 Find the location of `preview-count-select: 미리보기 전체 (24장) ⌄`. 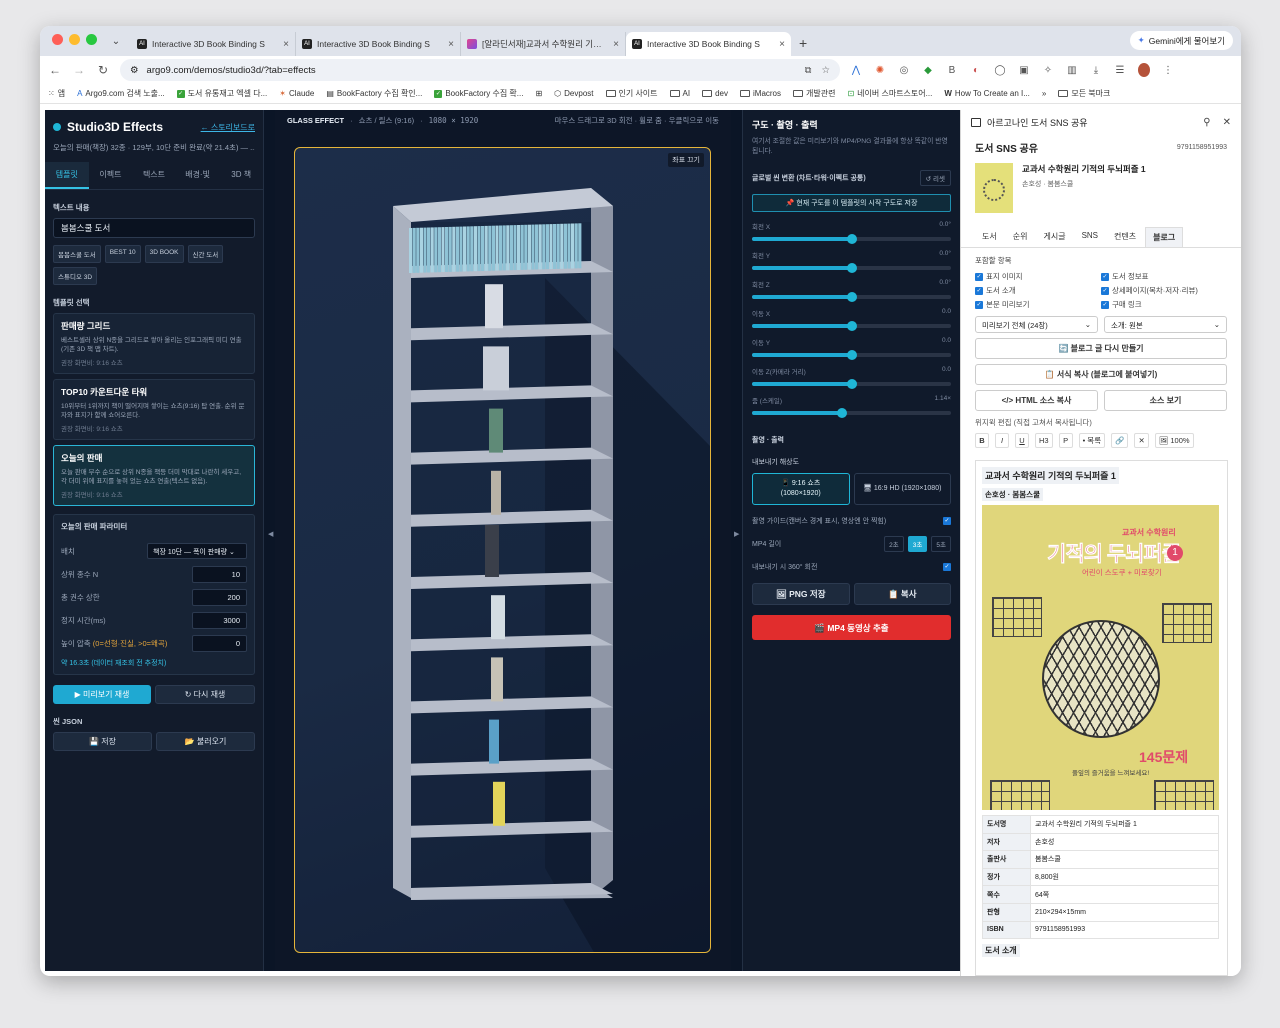

preview-count-select: 미리보기 전체 (24장) ⌄ is located at coordinates (1036, 324).